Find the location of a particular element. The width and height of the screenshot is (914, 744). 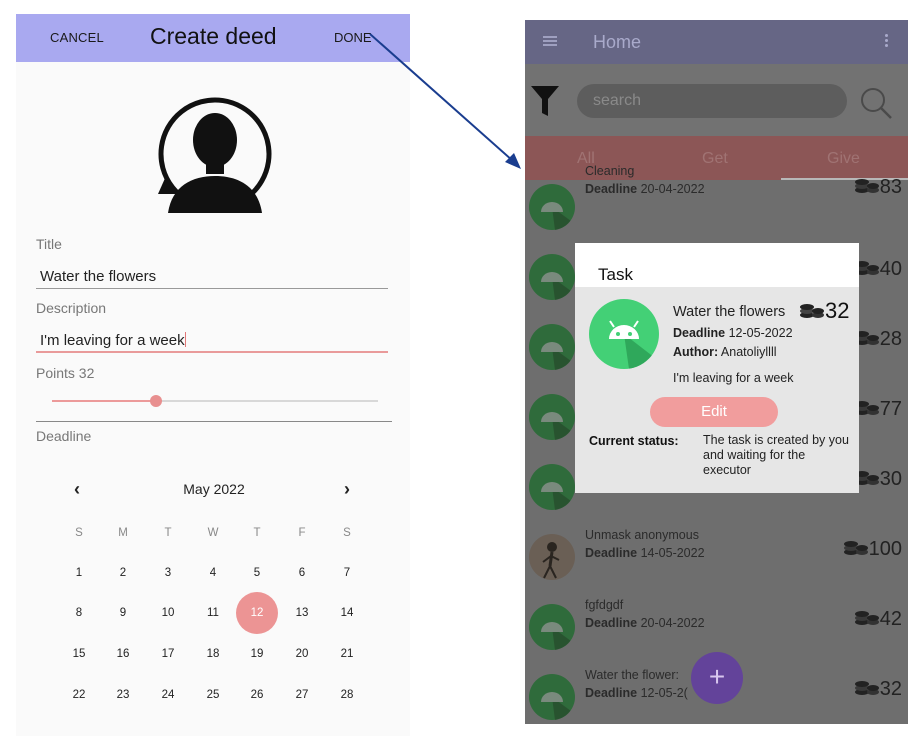

hamburger-menu-icon is located at coordinates (550, 41).